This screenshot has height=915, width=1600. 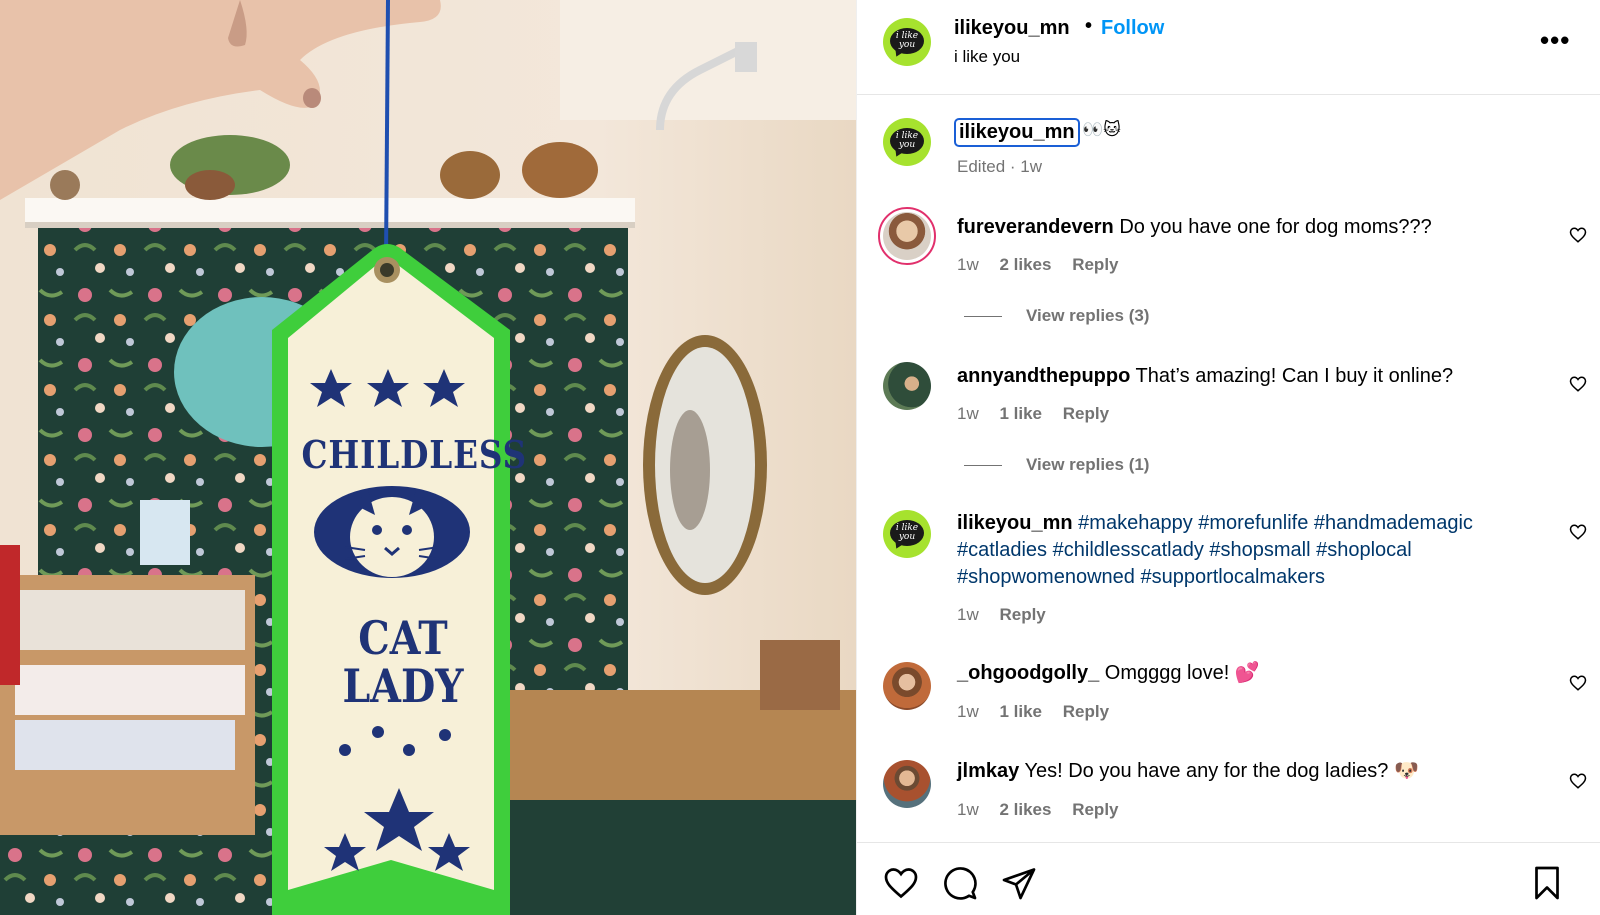 I want to click on comment-meta: 1w Reply, so click(x=1009, y=615).